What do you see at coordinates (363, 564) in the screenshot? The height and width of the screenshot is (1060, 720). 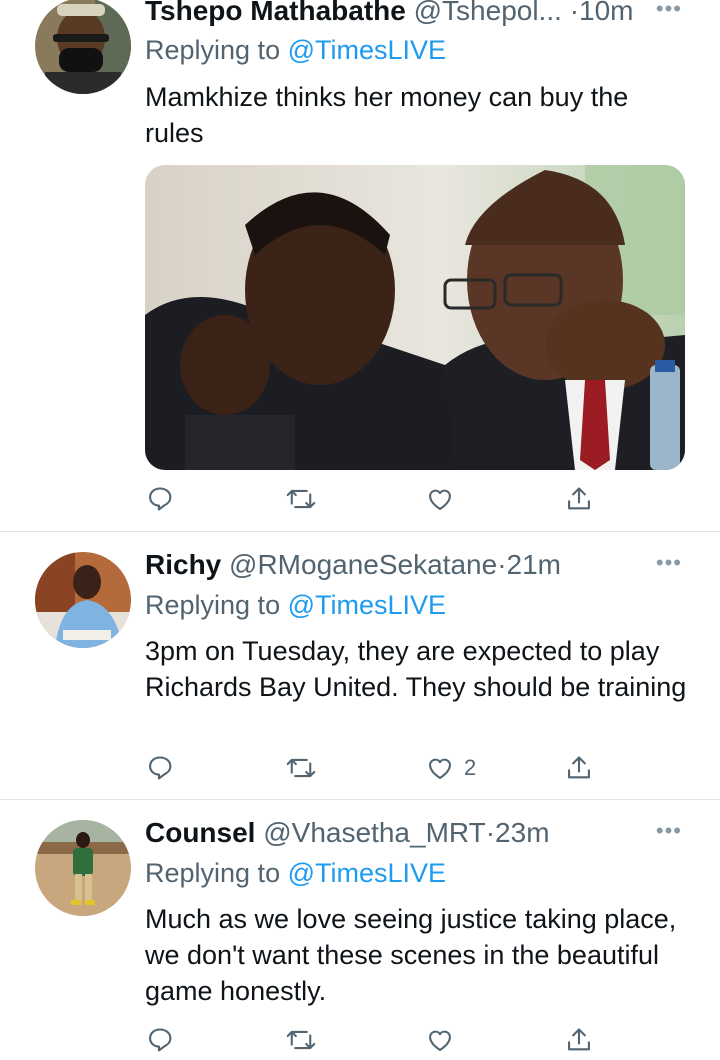 I see `user-handle: @RMoganeSekatane` at bounding box center [363, 564].